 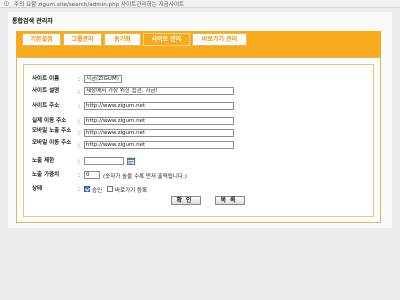 I want to click on warning-icon, so click(x=6, y=3).